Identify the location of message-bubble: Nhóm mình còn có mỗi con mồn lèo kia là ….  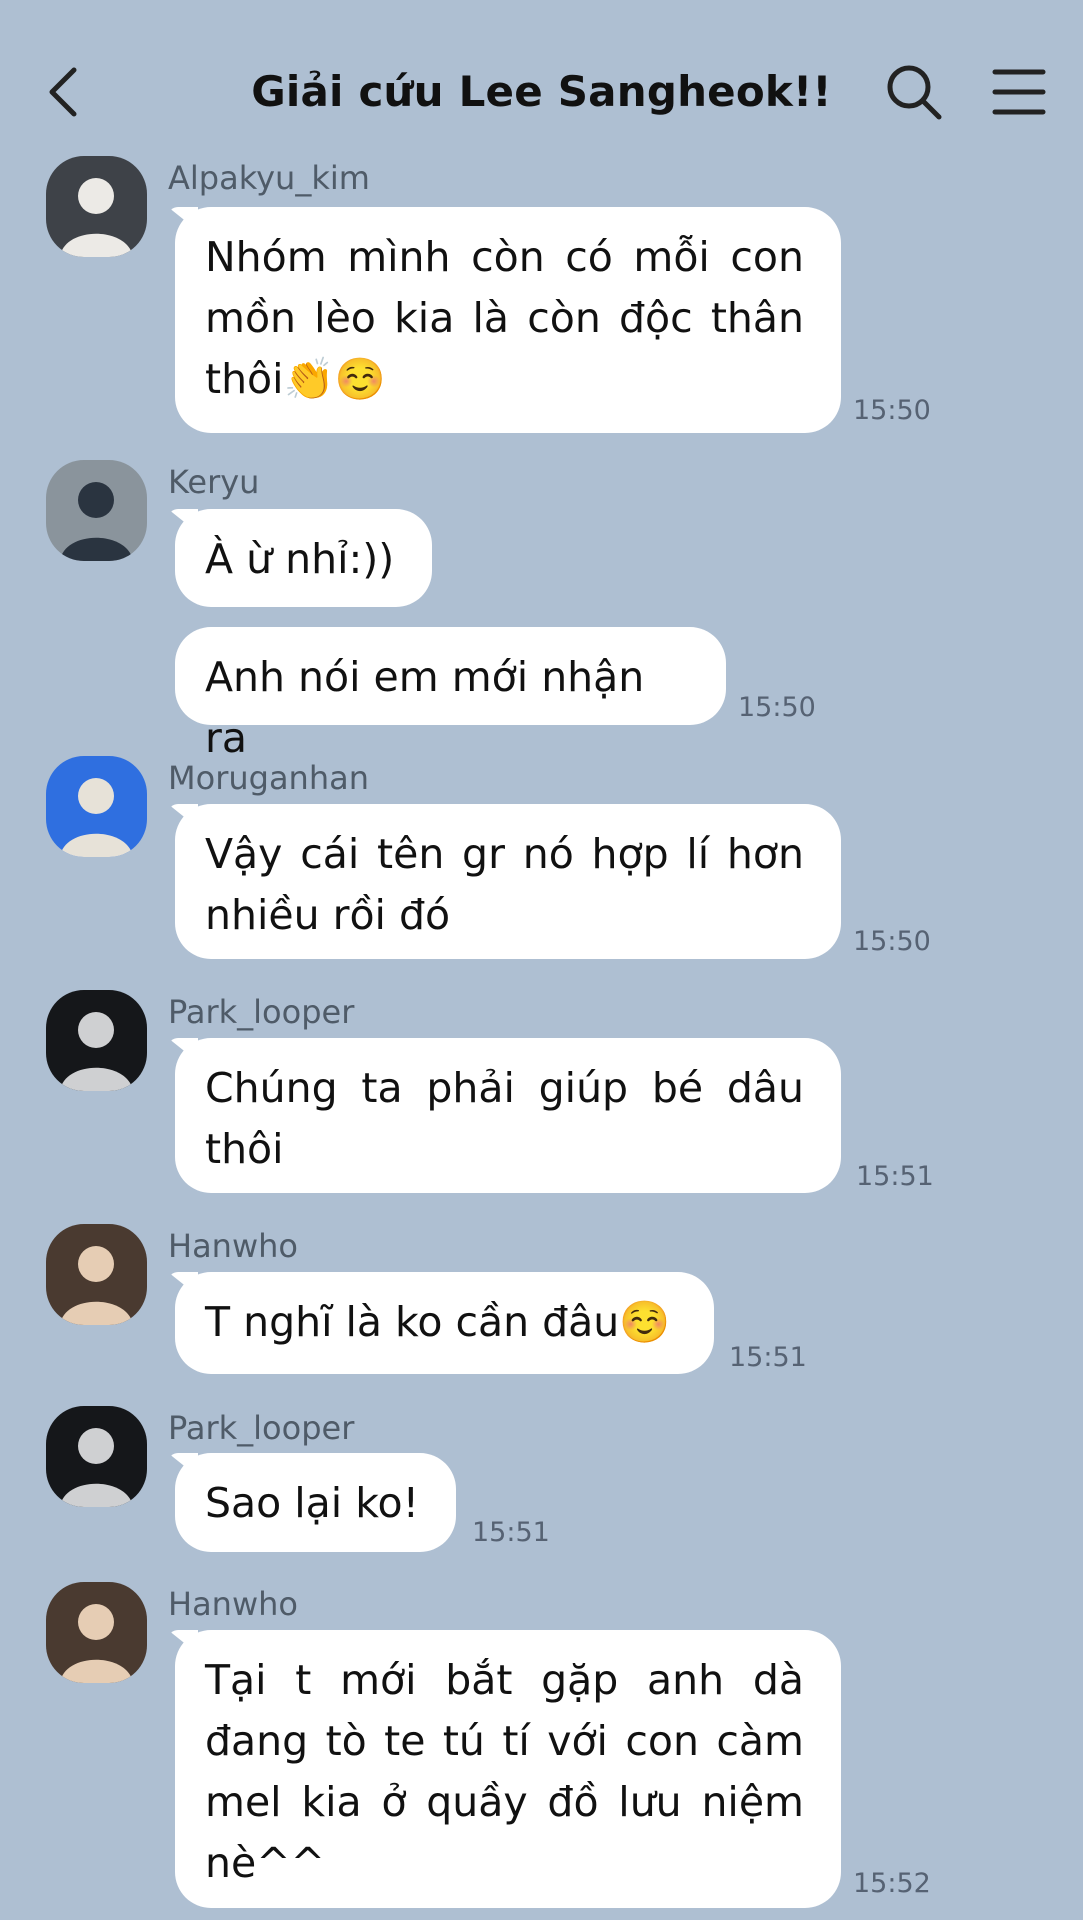
(508, 320).